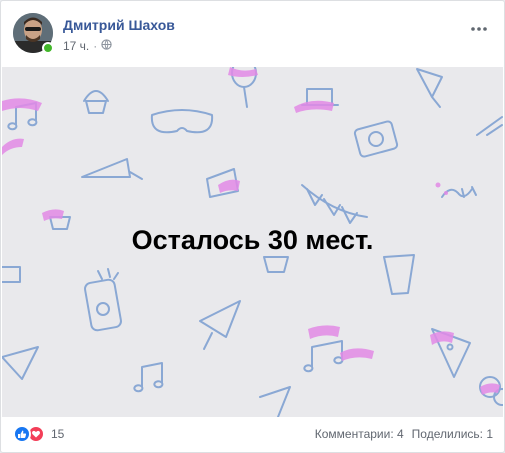 Image resolution: width=505 pixels, height=453 pixels. I want to click on like-icon, so click(22, 434).